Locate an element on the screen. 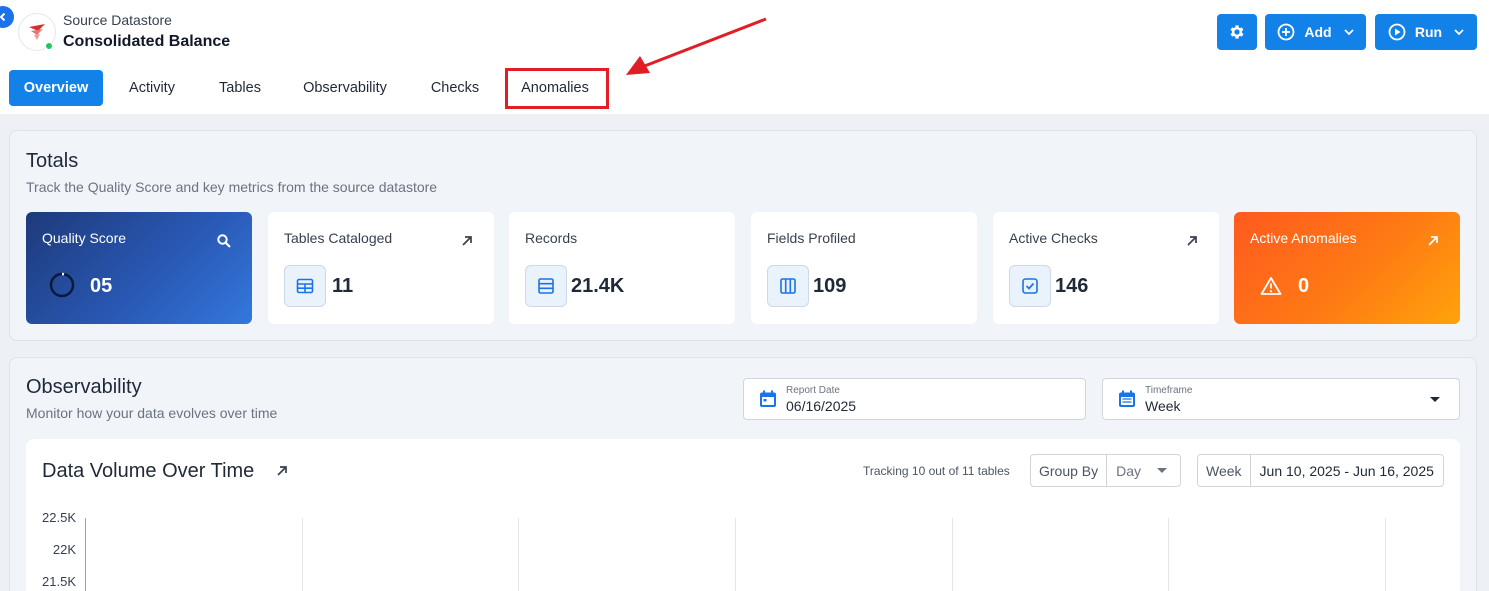  timeframe-value: Week is located at coordinates (1163, 406).